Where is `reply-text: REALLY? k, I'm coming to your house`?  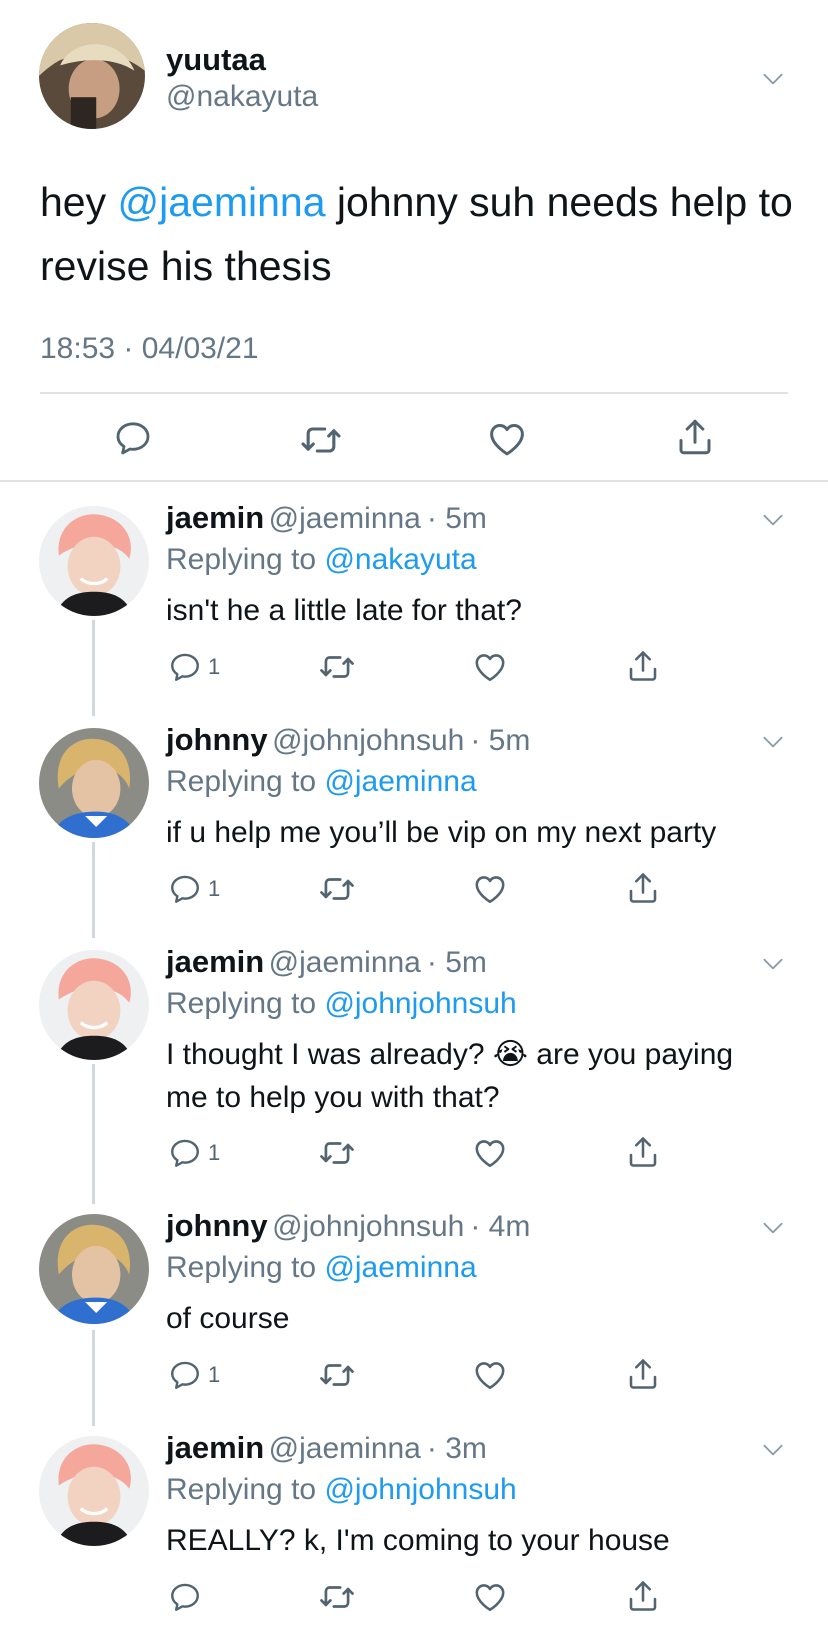 reply-text: REALLY? k, I'm coming to your house is located at coordinates (418, 1540).